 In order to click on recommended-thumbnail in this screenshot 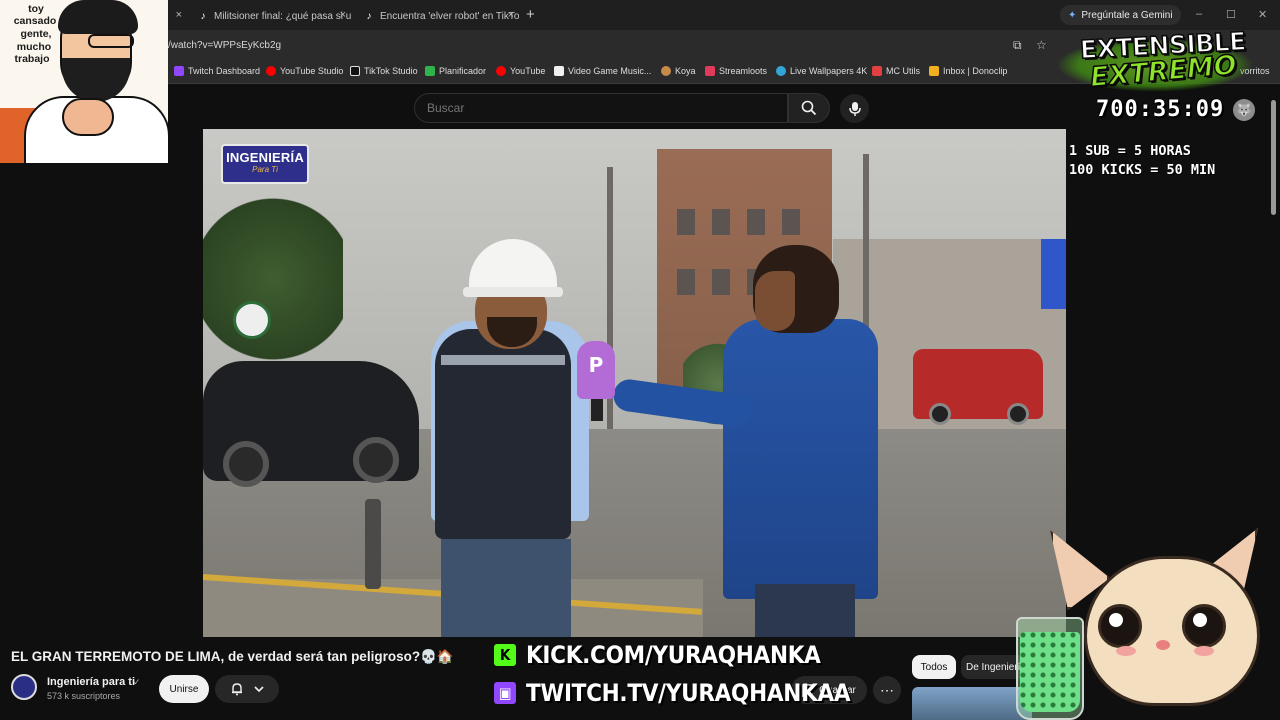, I will do `click(972, 703)`.